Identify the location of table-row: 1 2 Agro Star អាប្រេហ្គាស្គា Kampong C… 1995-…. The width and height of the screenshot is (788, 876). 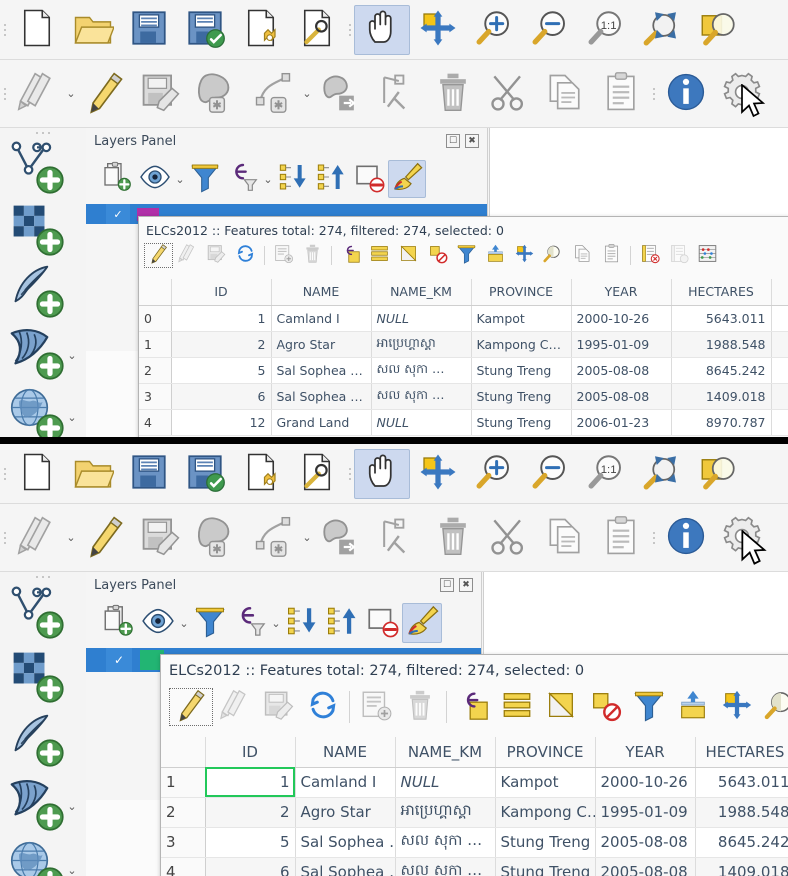
(463, 344).